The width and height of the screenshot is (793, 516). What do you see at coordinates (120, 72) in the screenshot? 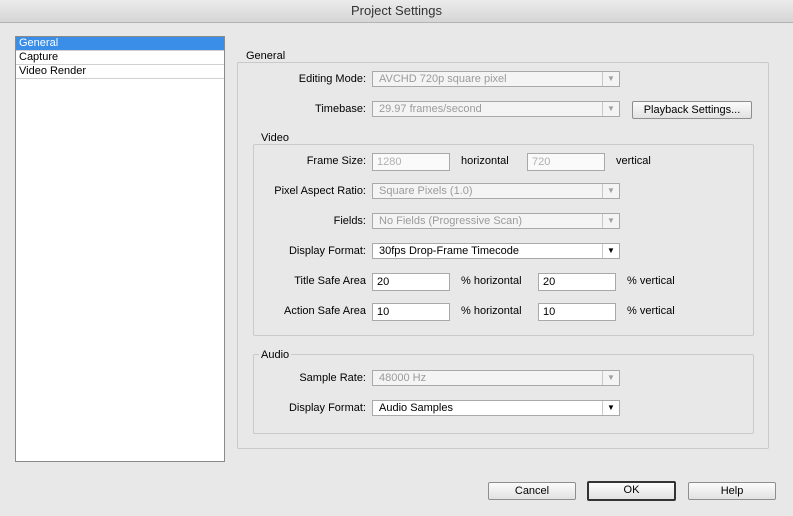
I see `sidebar-item-video-render: Video Render` at bounding box center [120, 72].